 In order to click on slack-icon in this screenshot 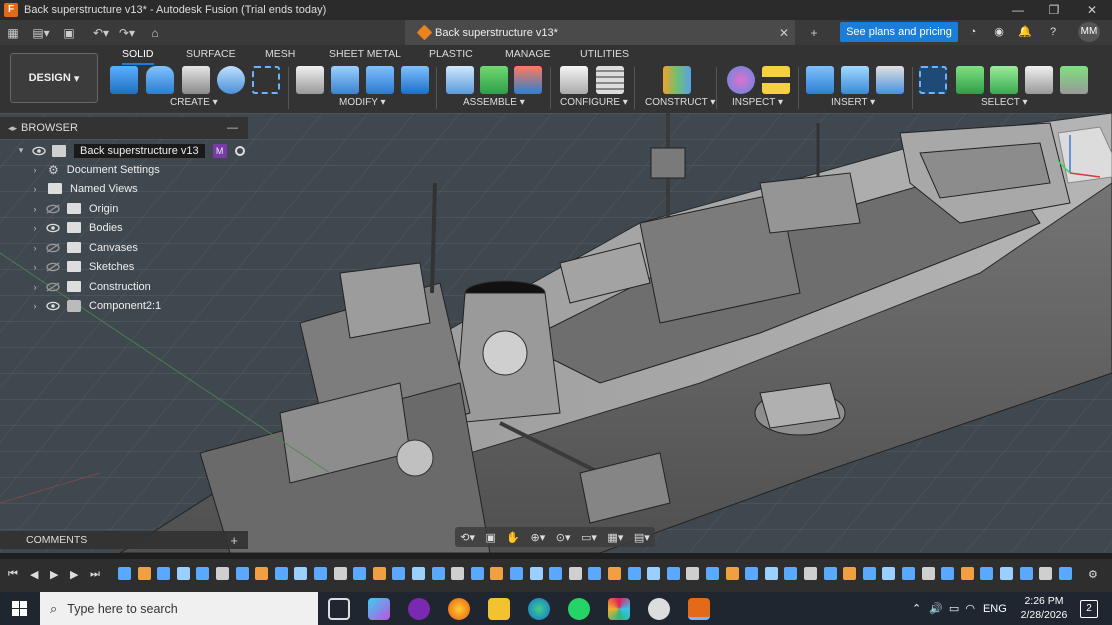, I will do `click(619, 609)`.